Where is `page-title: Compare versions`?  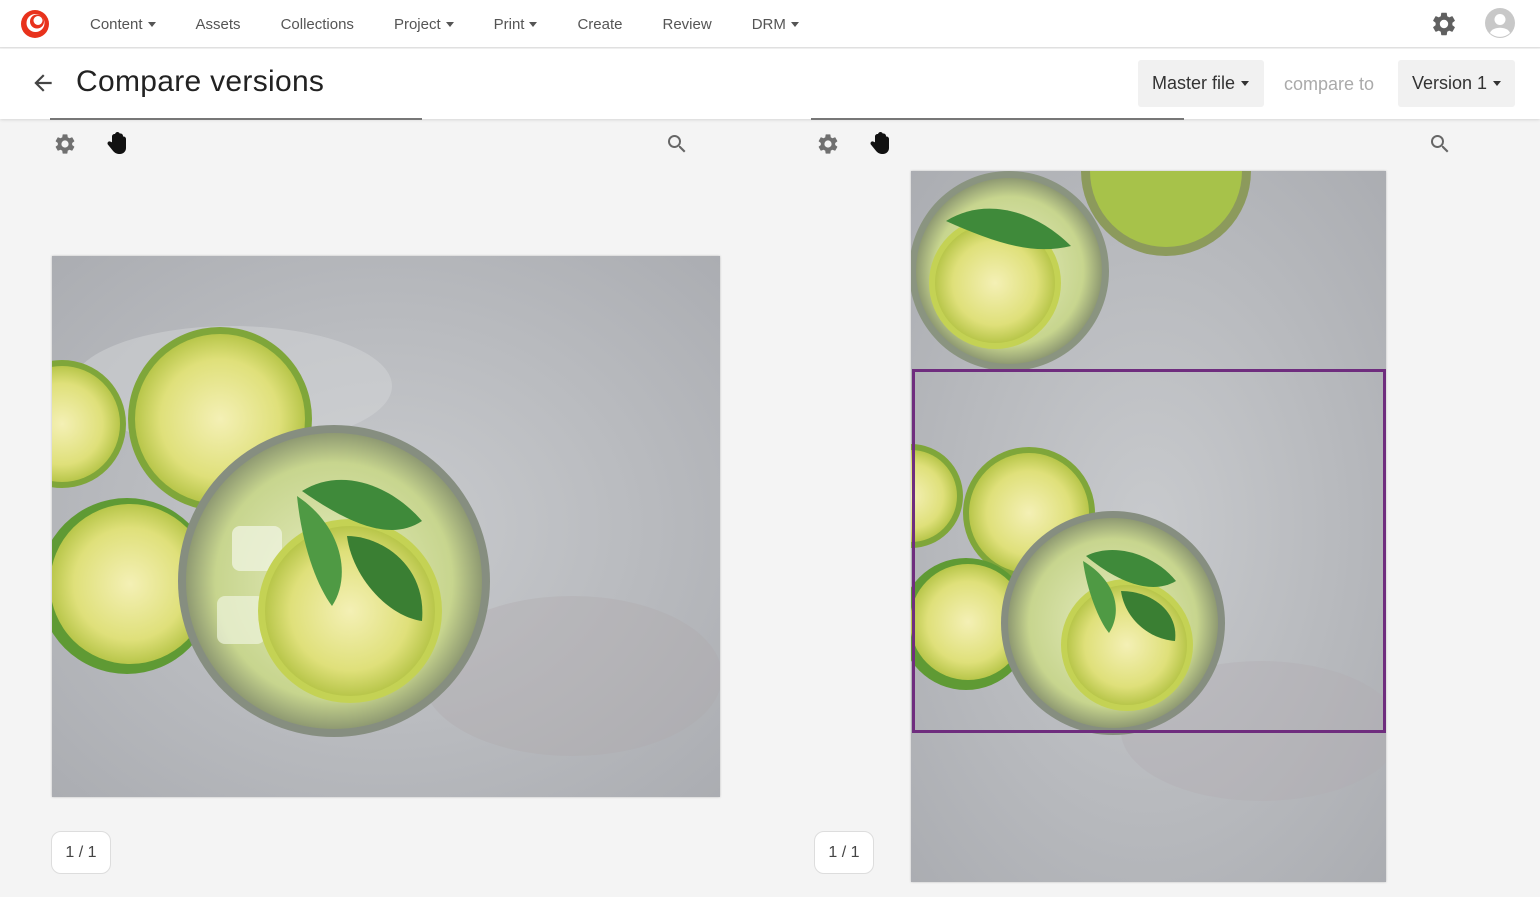
page-title: Compare versions is located at coordinates (200, 81).